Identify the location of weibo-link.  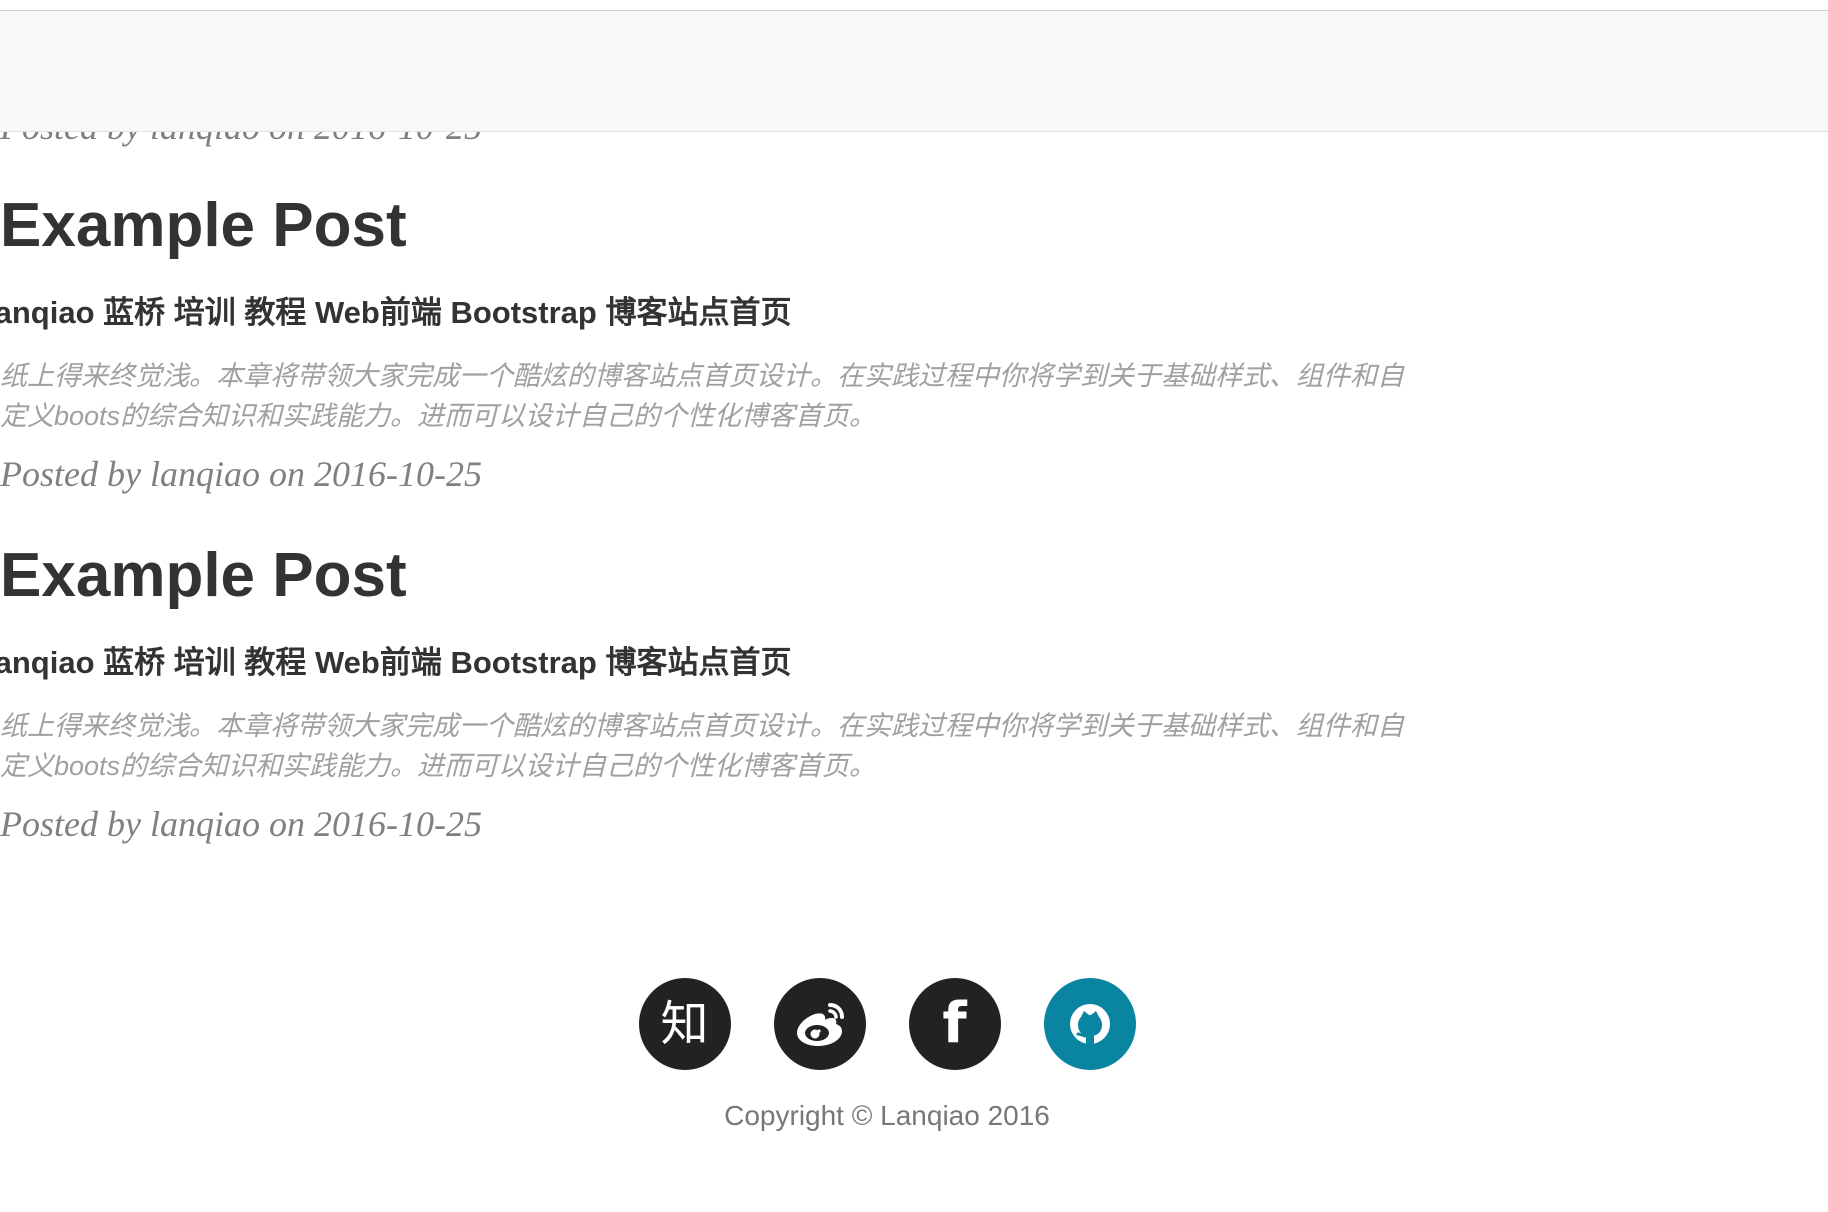
(819, 1024).